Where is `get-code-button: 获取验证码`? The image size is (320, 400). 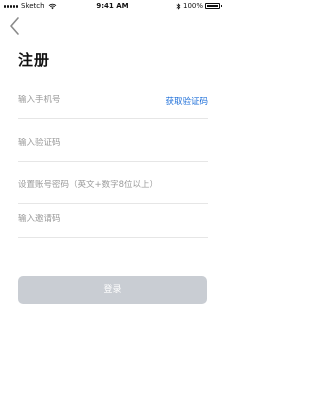 get-code-button: 获取验证码 is located at coordinates (186, 101).